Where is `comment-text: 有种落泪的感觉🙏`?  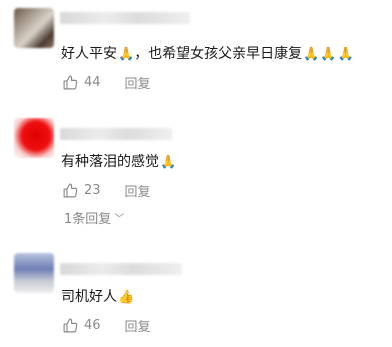 comment-text: 有种落泪的感觉🙏 is located at coordinates (119, 162).